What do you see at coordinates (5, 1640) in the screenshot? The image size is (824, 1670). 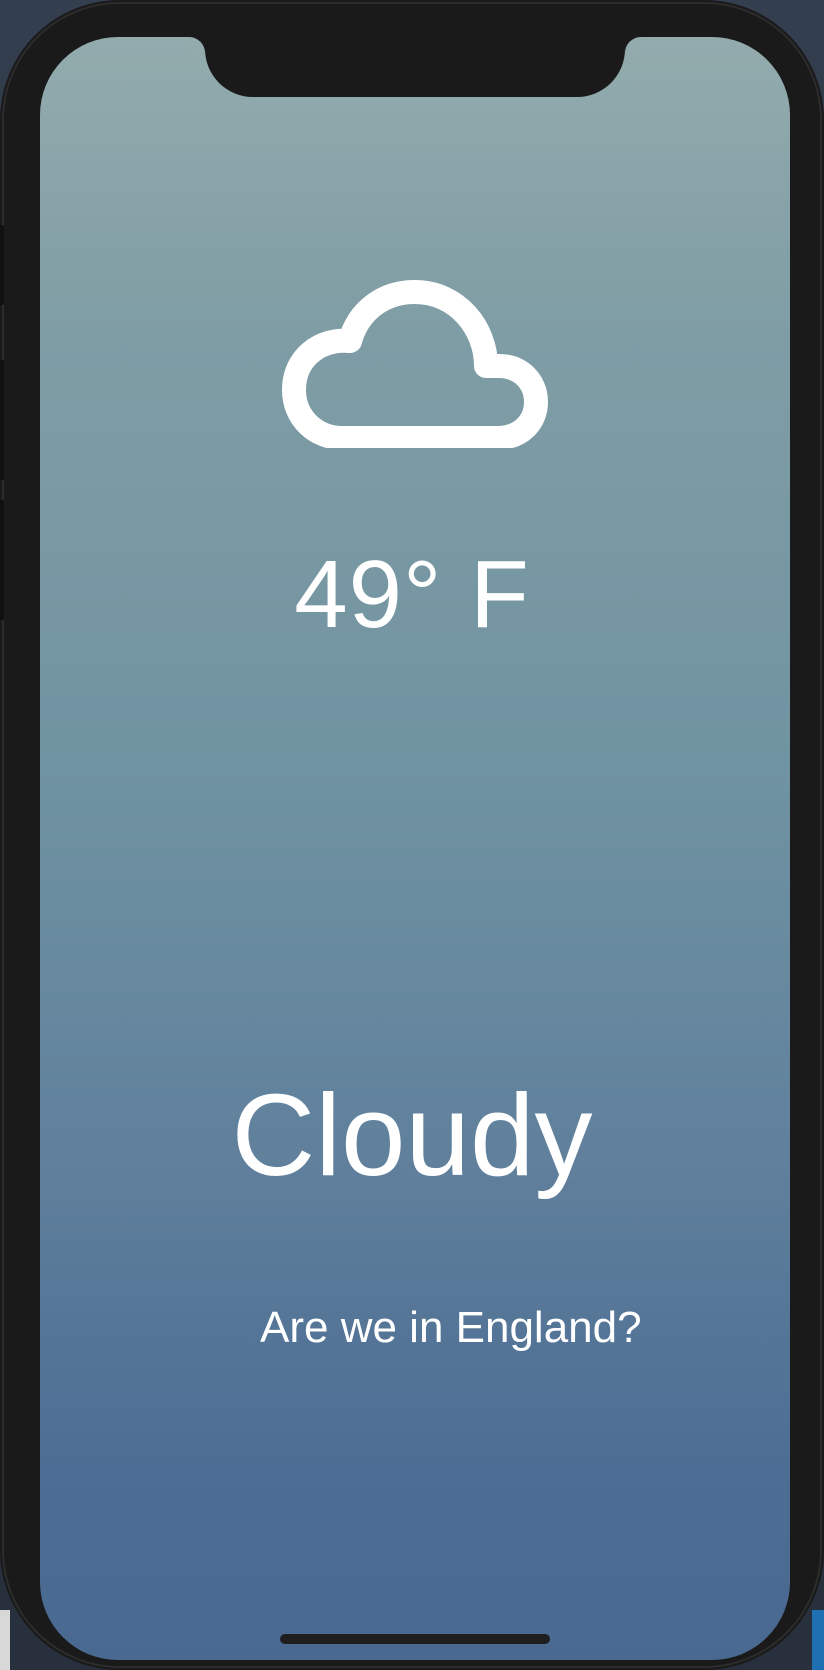 I see `desktop-window-edge-left` at bounding box center [5, 1640].